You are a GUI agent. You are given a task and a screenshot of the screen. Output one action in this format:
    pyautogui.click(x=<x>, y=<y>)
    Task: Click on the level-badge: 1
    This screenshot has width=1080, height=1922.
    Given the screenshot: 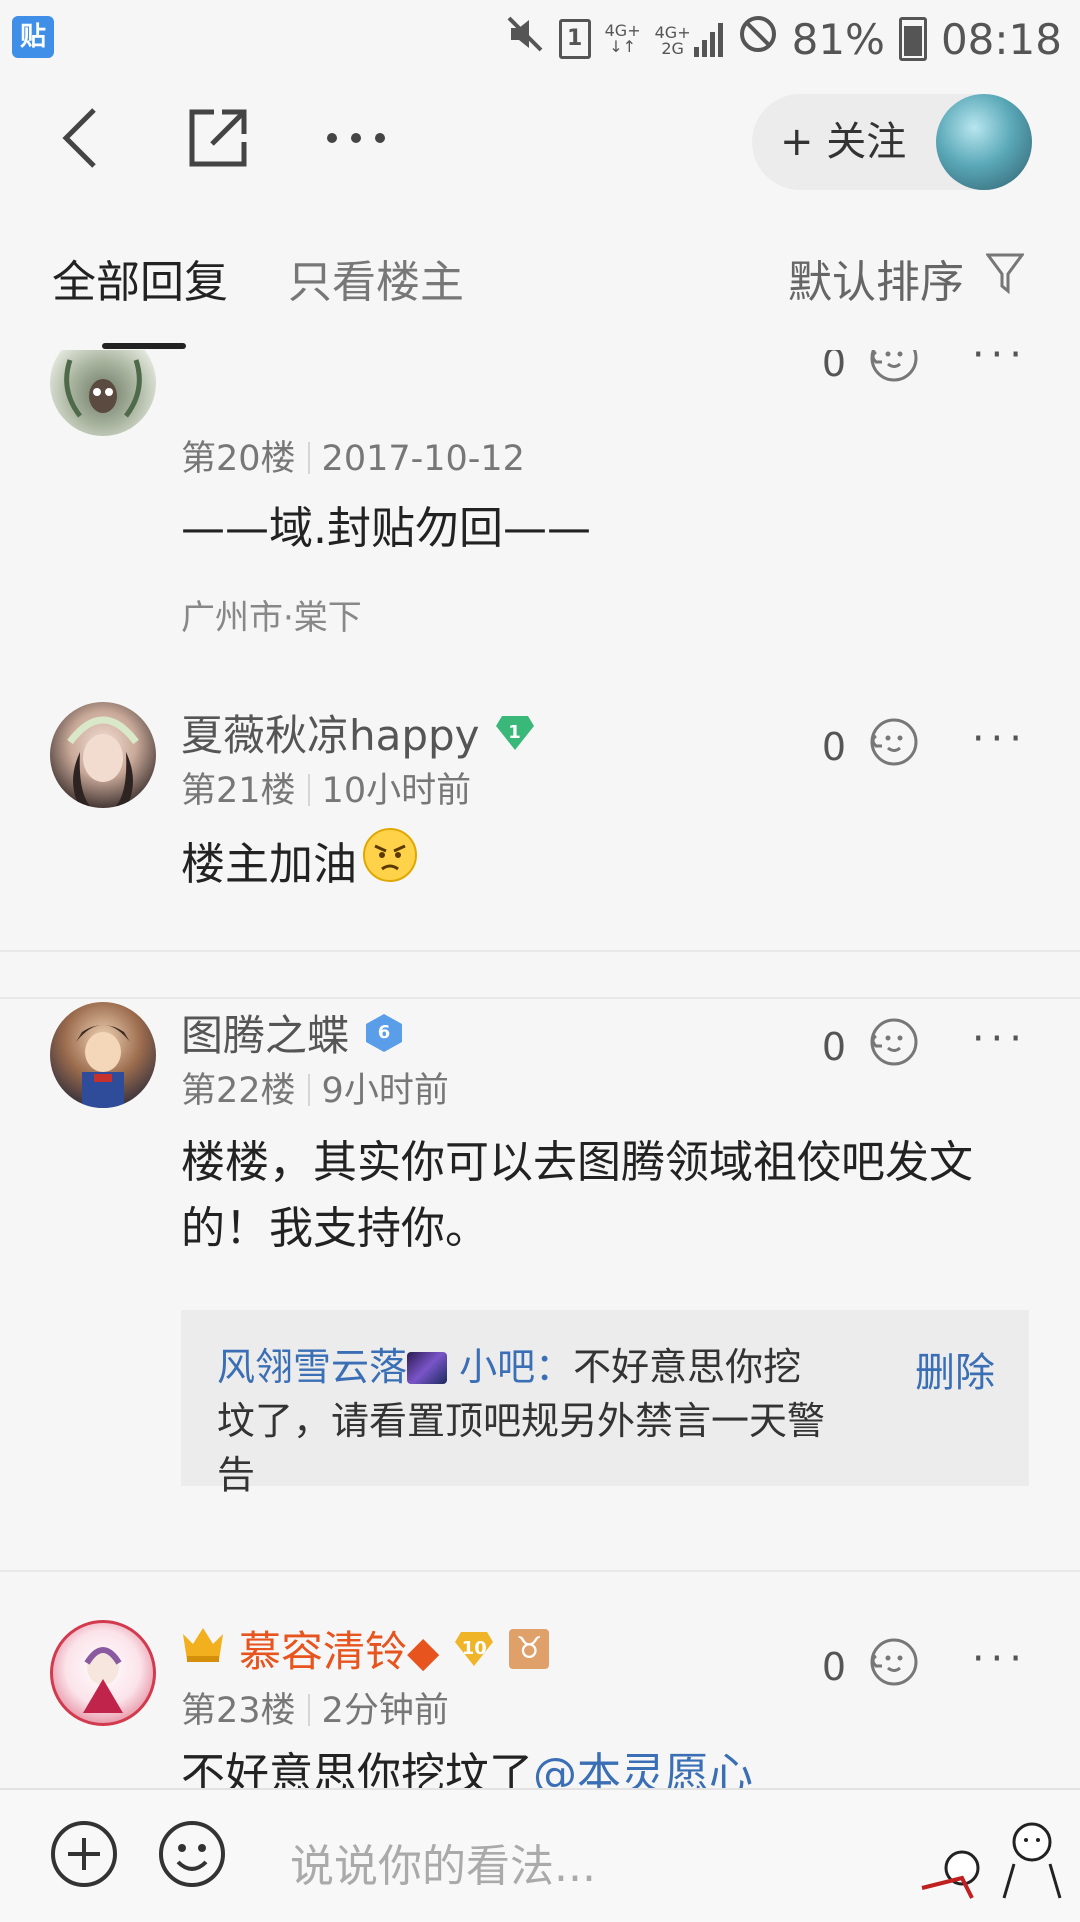 What is the action you would take?
    pyautogui.click(x=515, y=733)
    